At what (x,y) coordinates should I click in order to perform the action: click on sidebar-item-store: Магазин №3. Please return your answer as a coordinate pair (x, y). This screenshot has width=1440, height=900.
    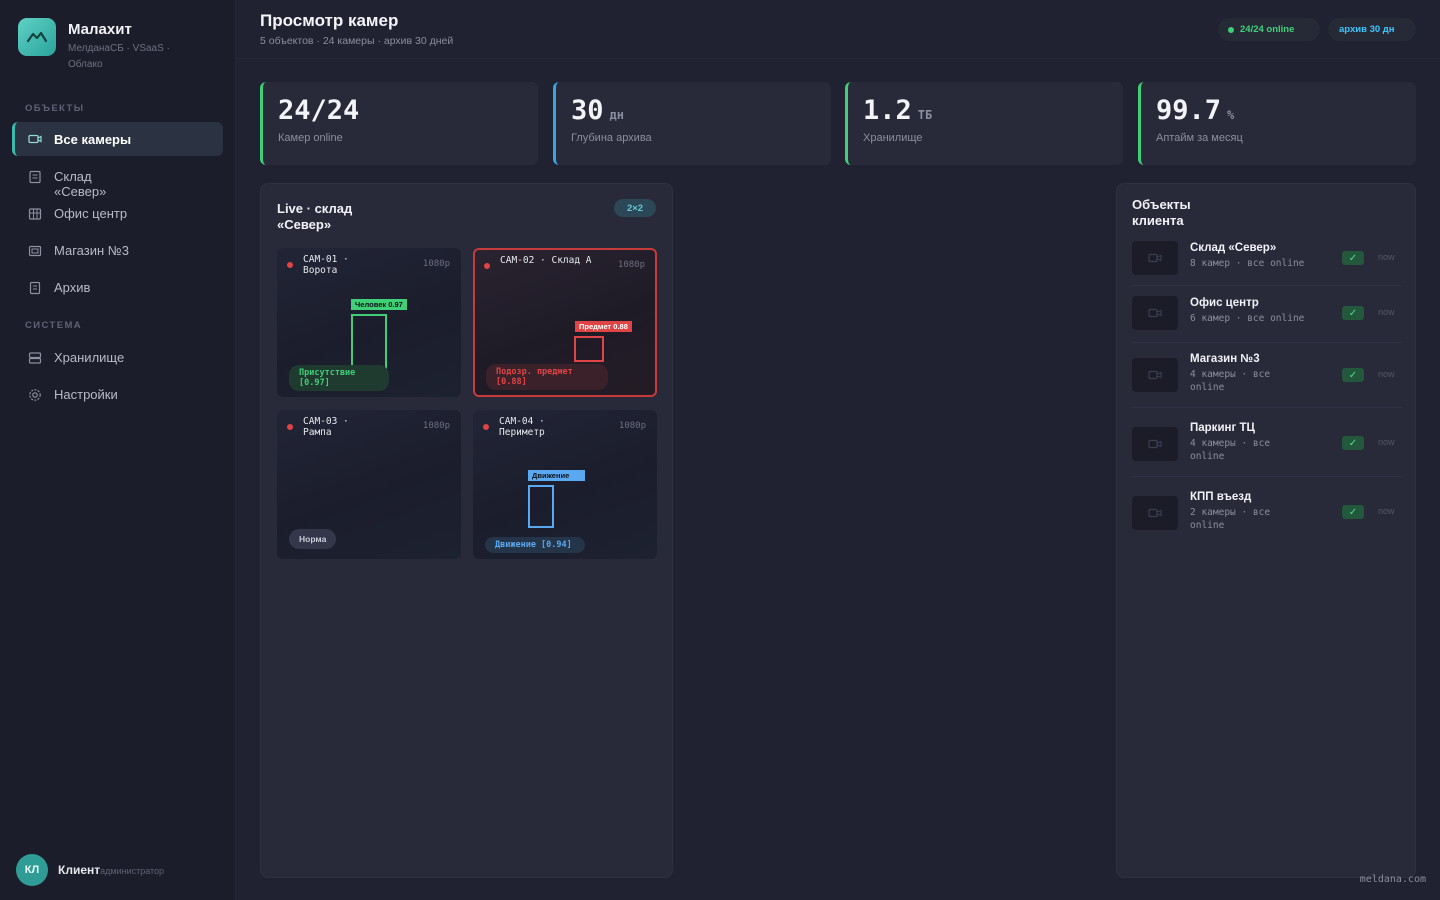
    Looking at the image, I should click on (117, 250).